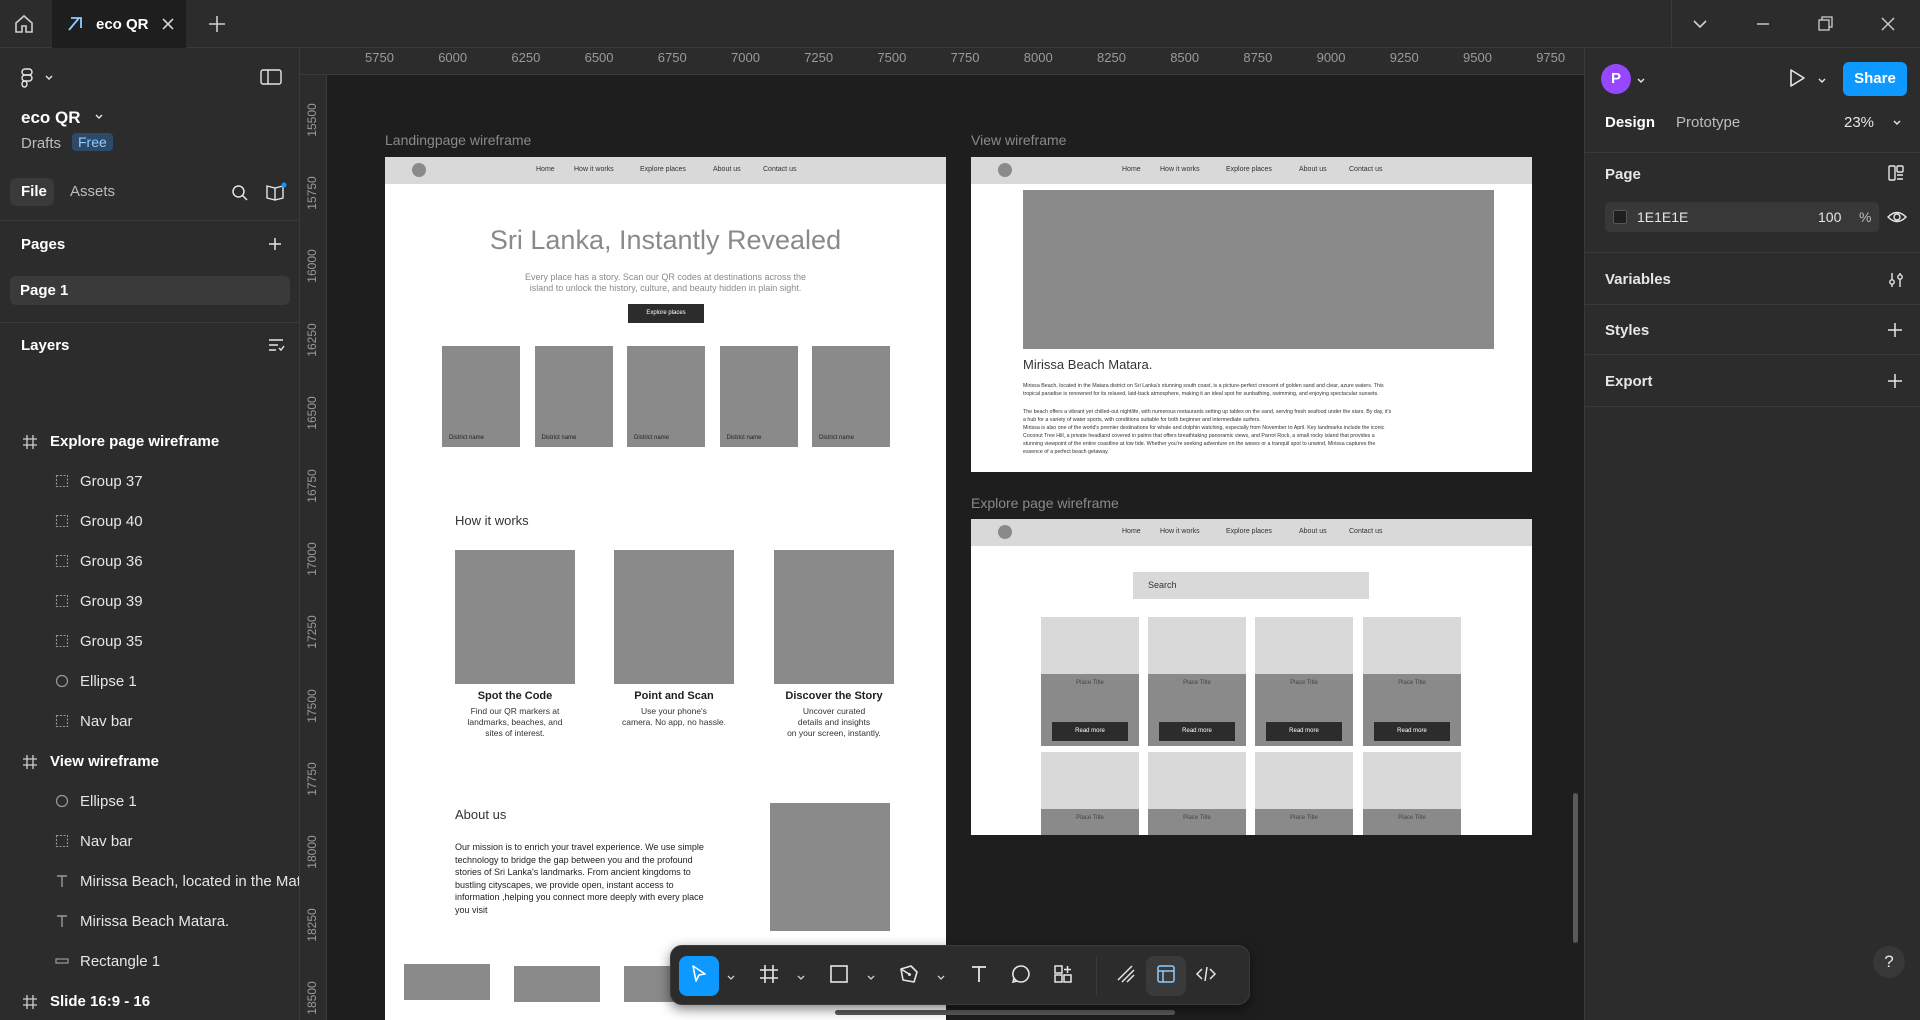 This screenshot has height=1020, width=1920. I want to click on ruler-tick-label: 16500, so click(312, 413).